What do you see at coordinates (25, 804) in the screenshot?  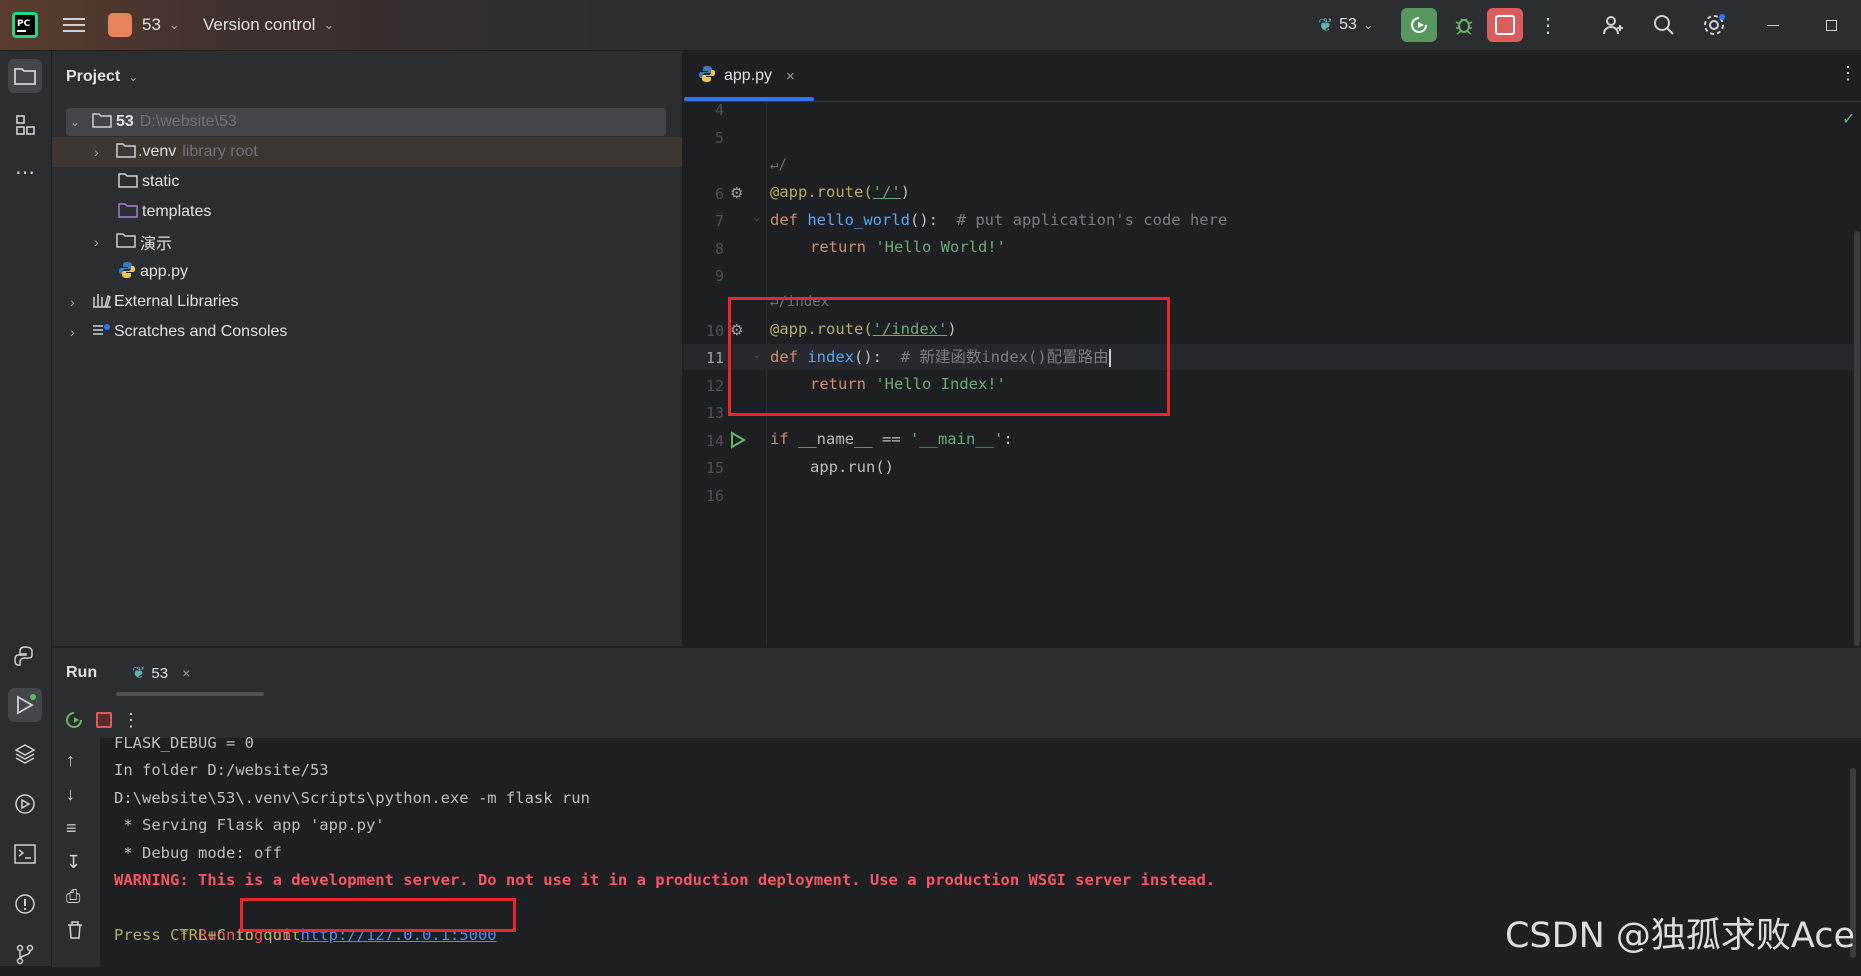 I see `services-icon` at bounding box center [25, 804].